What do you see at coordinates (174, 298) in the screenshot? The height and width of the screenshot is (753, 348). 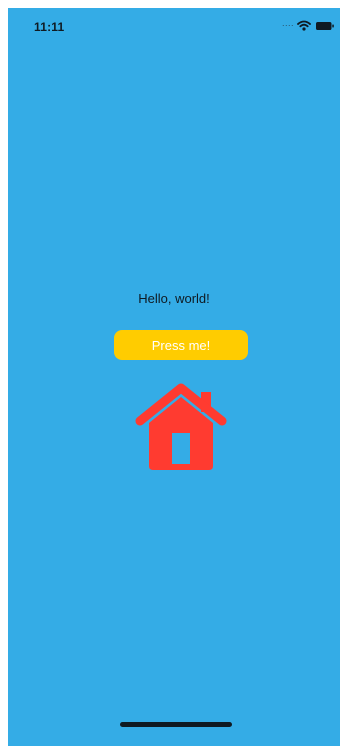 I see `hello-label: Hello, world!` at bounding box center [174, 298].